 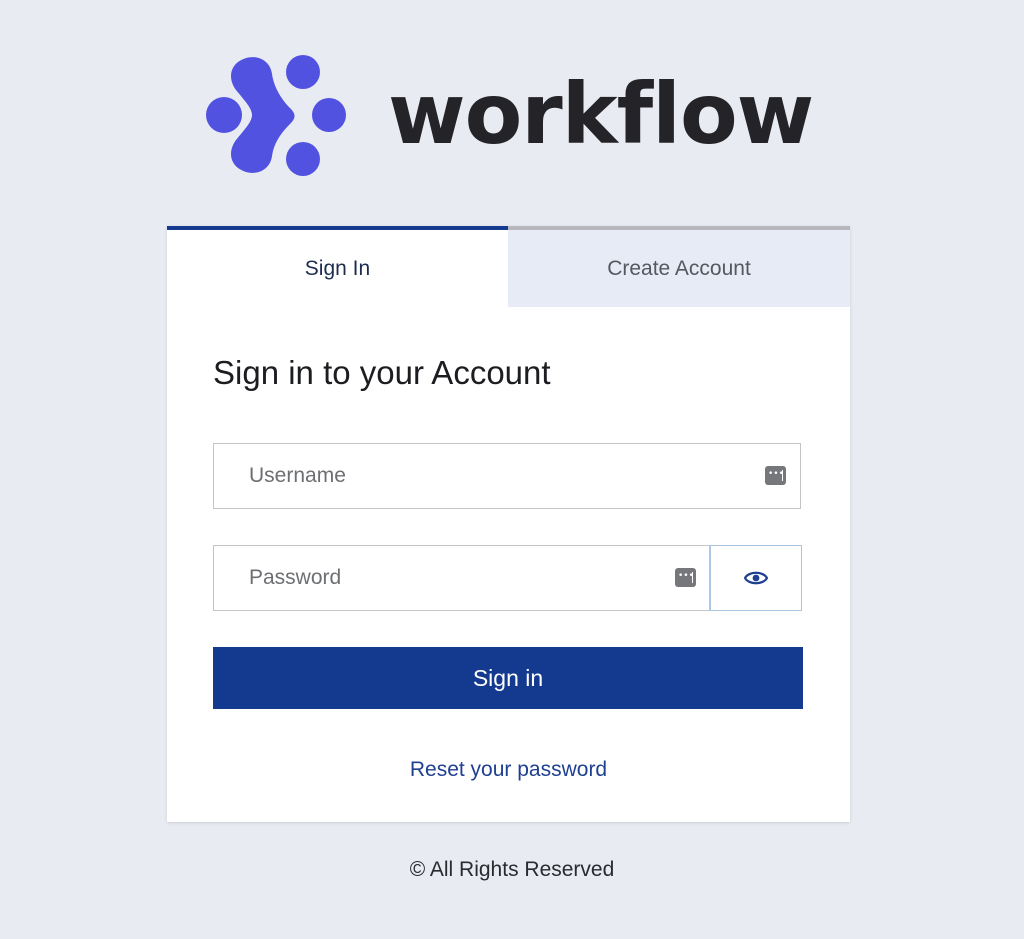 I want to click on sign-in-button: Sign in, so click(x=508, y=678).